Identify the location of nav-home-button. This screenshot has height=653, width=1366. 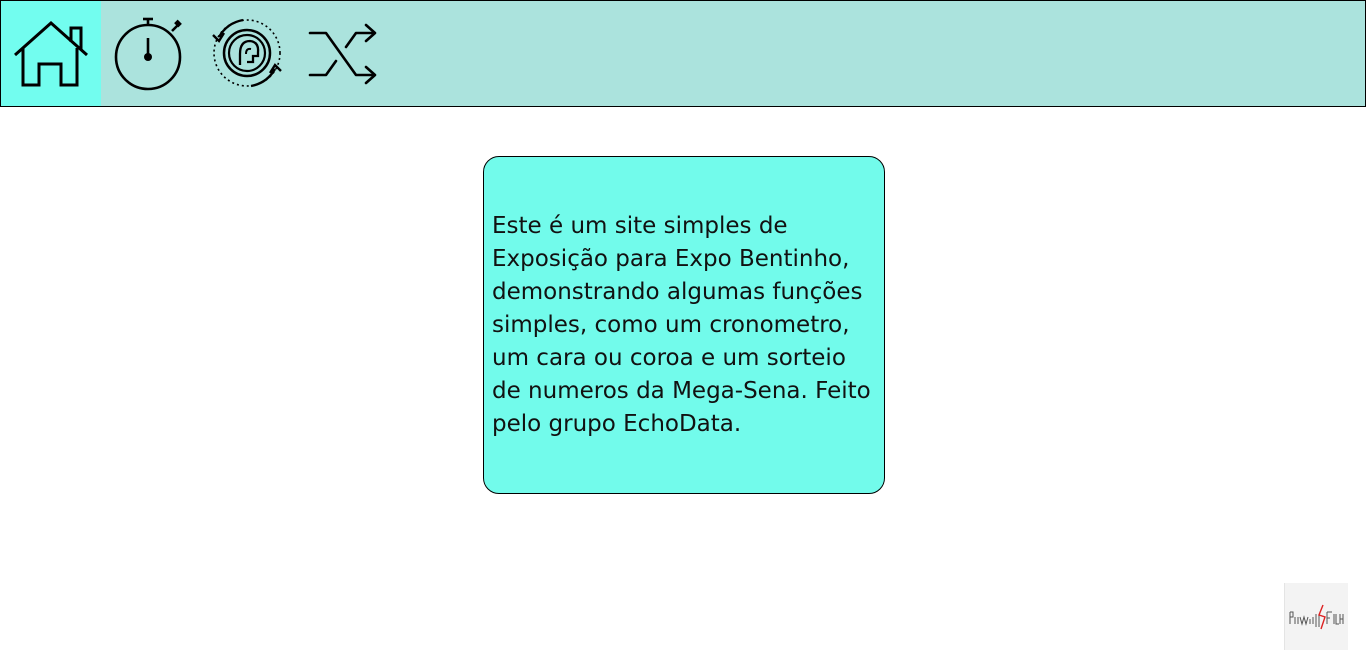
(51, 53).